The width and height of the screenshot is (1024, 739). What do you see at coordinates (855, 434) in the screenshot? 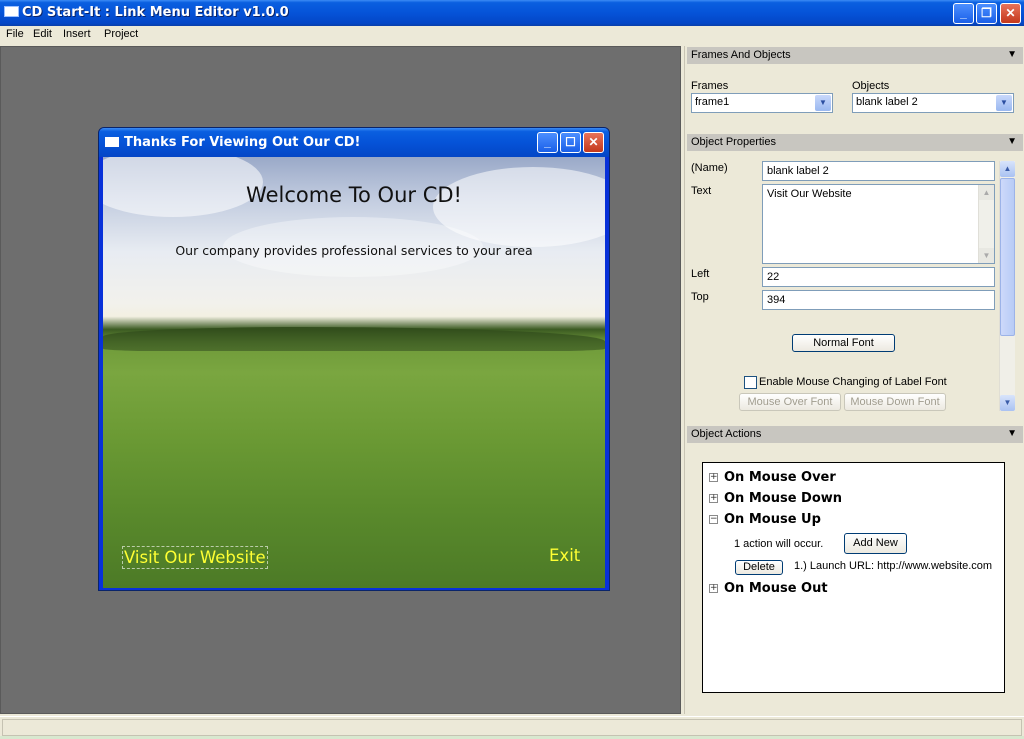
I see `object-actions-header: Object Actions ▼` at bounding box center [855, 434].